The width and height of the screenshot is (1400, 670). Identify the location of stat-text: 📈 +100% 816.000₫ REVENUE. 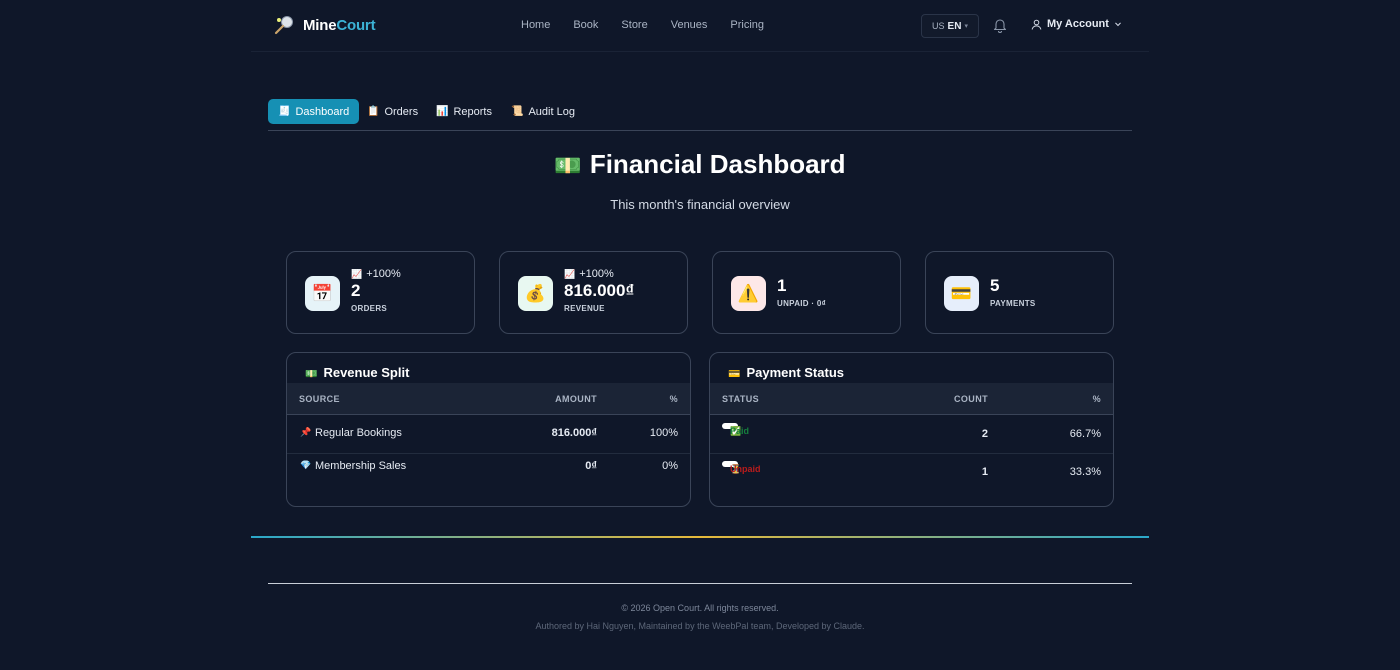
(599, 290).